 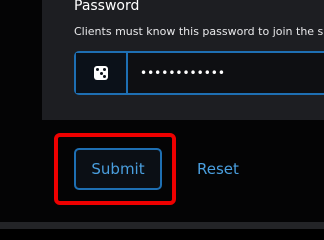 What do you see at coordinates (118, 169) in the screenshot?
I see `submit-button: Submit` at bounding box center [118, 169].